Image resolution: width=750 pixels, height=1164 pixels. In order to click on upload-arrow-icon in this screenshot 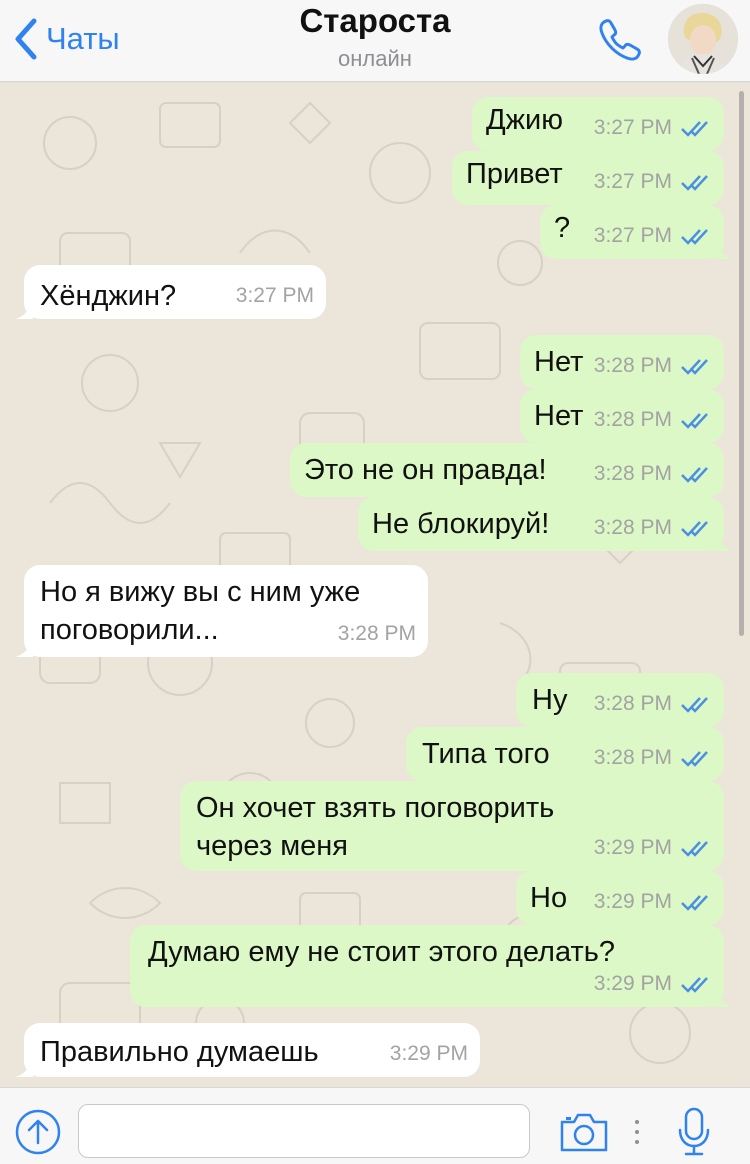, I will do `click(38, 1132)`.